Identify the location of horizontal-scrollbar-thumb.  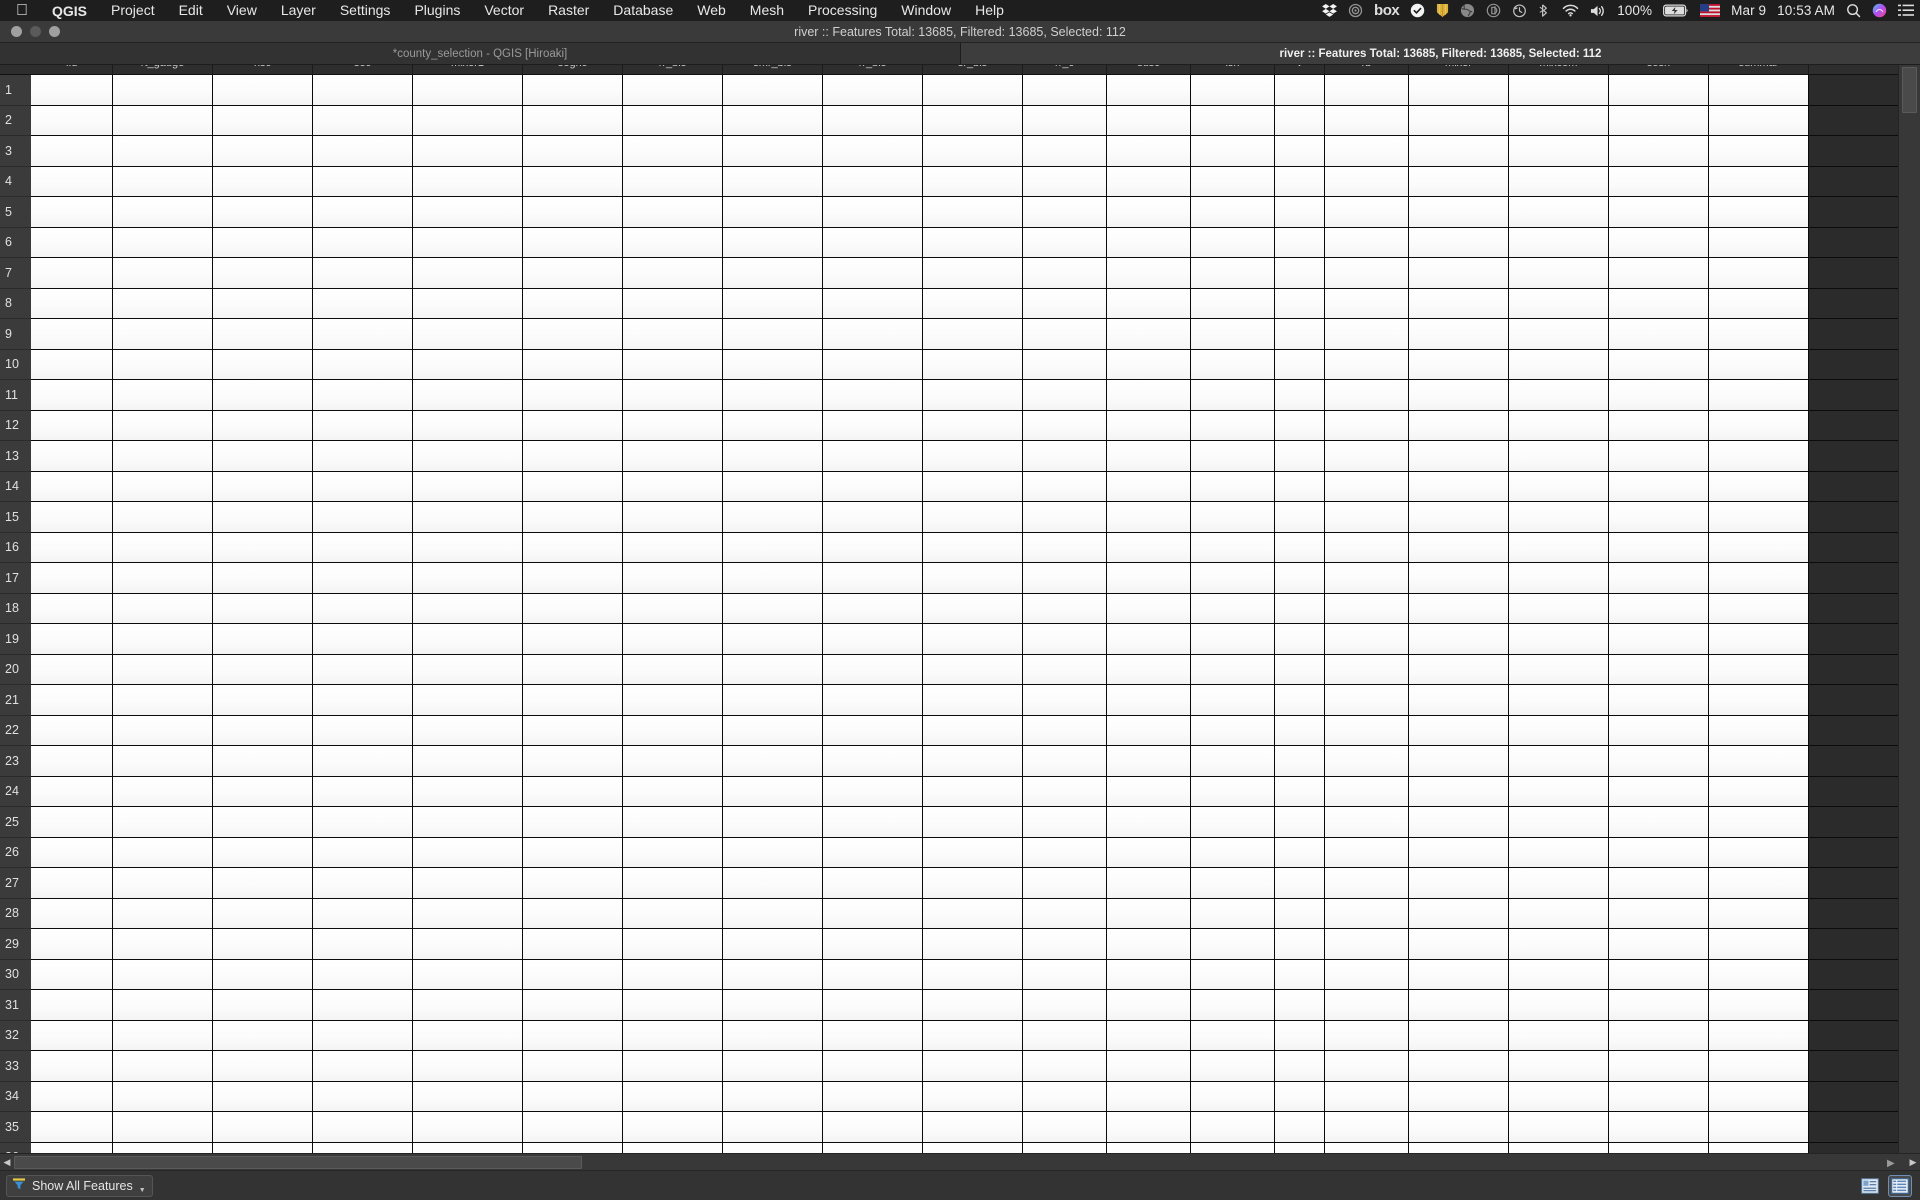
(298, 1162).